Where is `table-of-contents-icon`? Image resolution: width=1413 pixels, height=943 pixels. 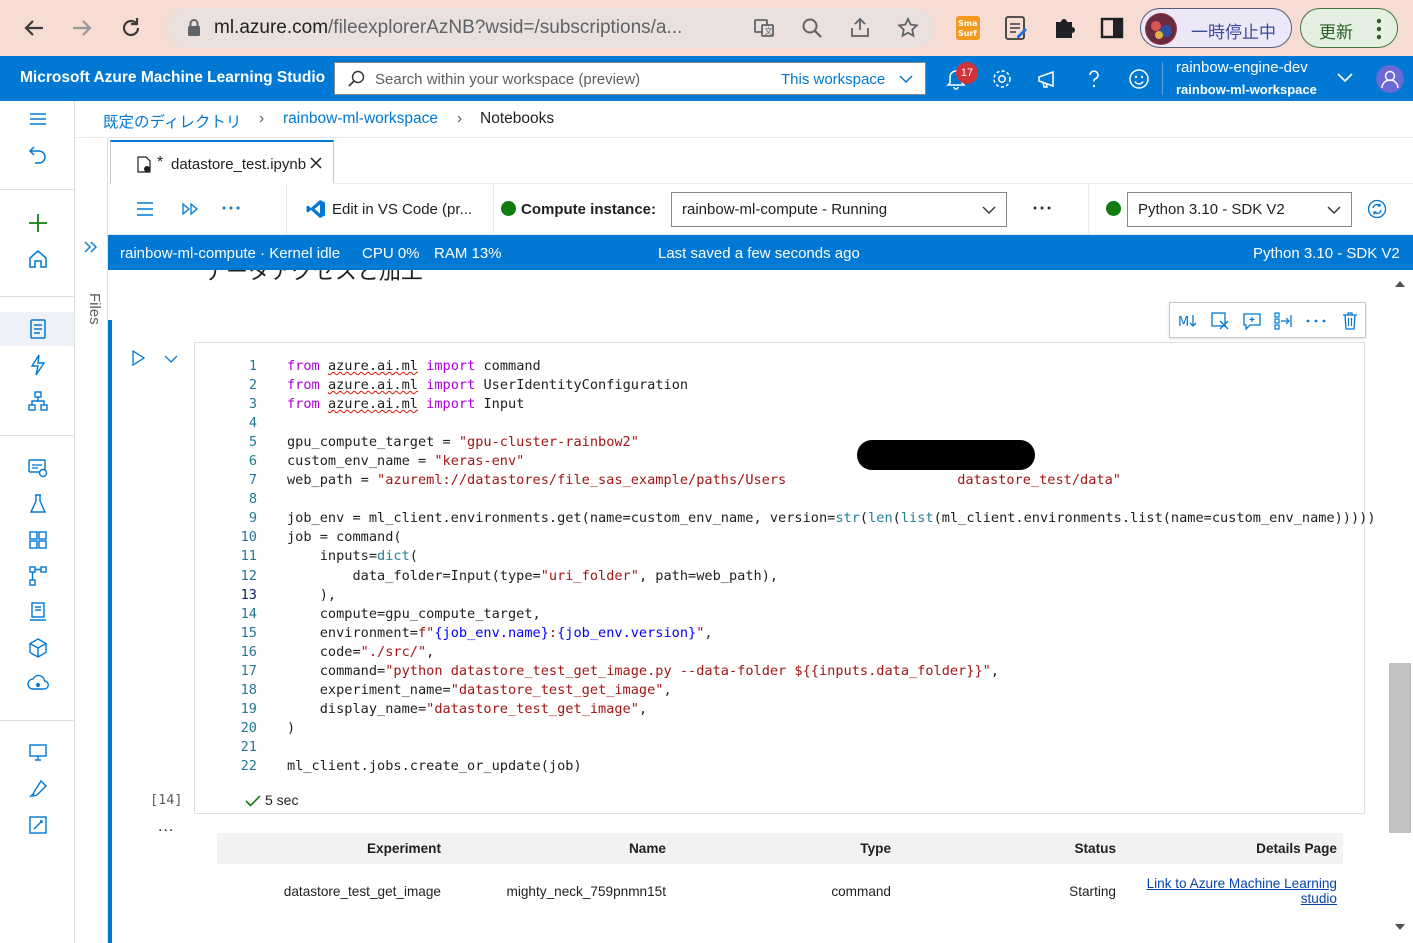
table-of-contents-icon is located at coordinates (145, 209).